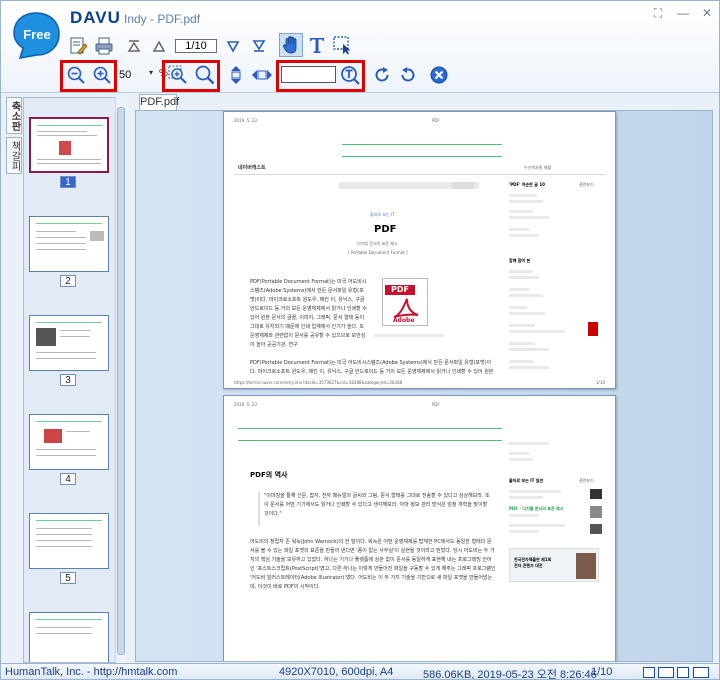 The width and height of the screenshot is (720, 680). What do you see at coordinates (252, 168) in the screenshot?
I see `page1-brand: 네이버캐스트` at bounding box center [252, 168].